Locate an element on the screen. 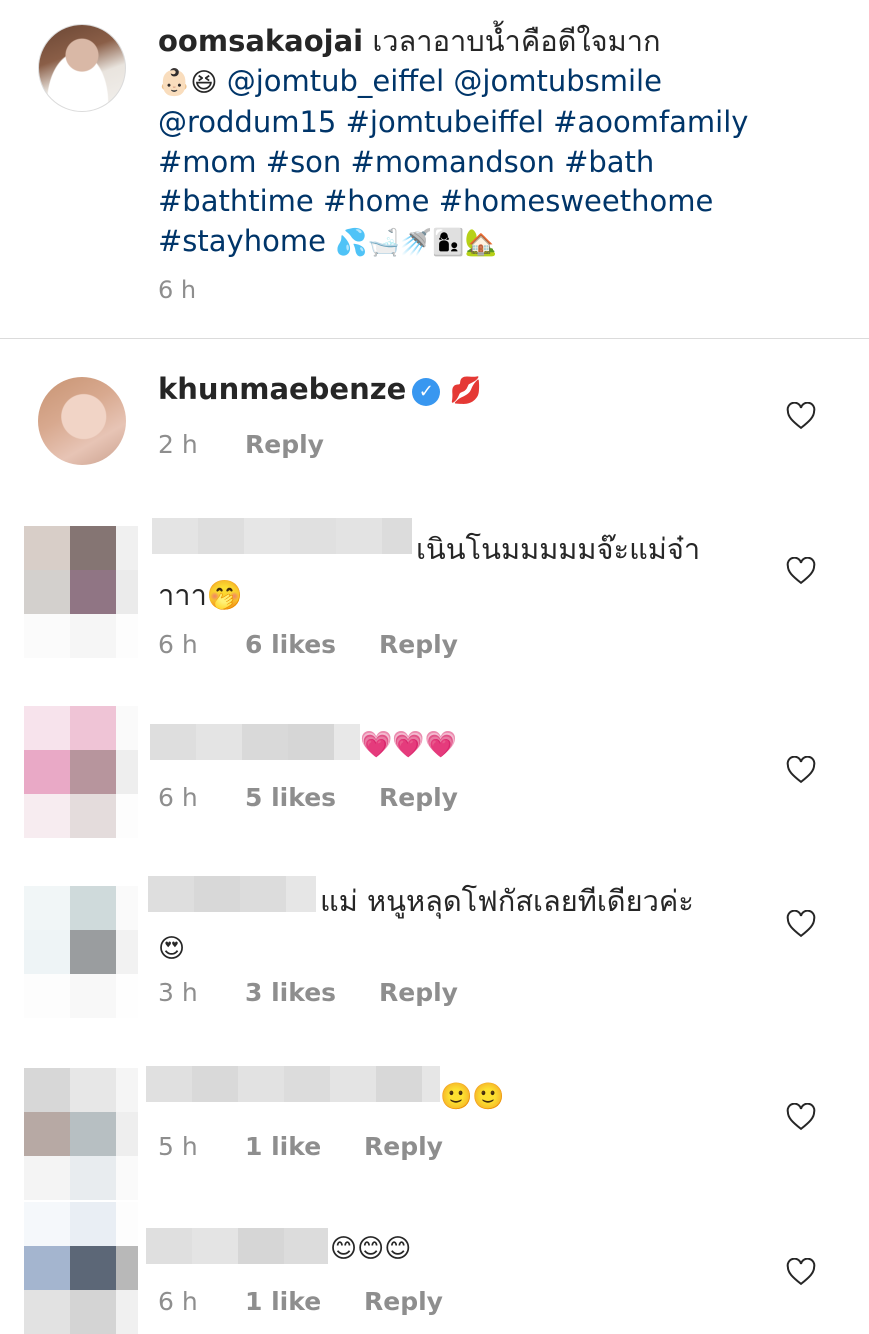 The width and height of the screenshot is (869, 1334). likes-count: 3 likes is located at coordinates (290, 992).